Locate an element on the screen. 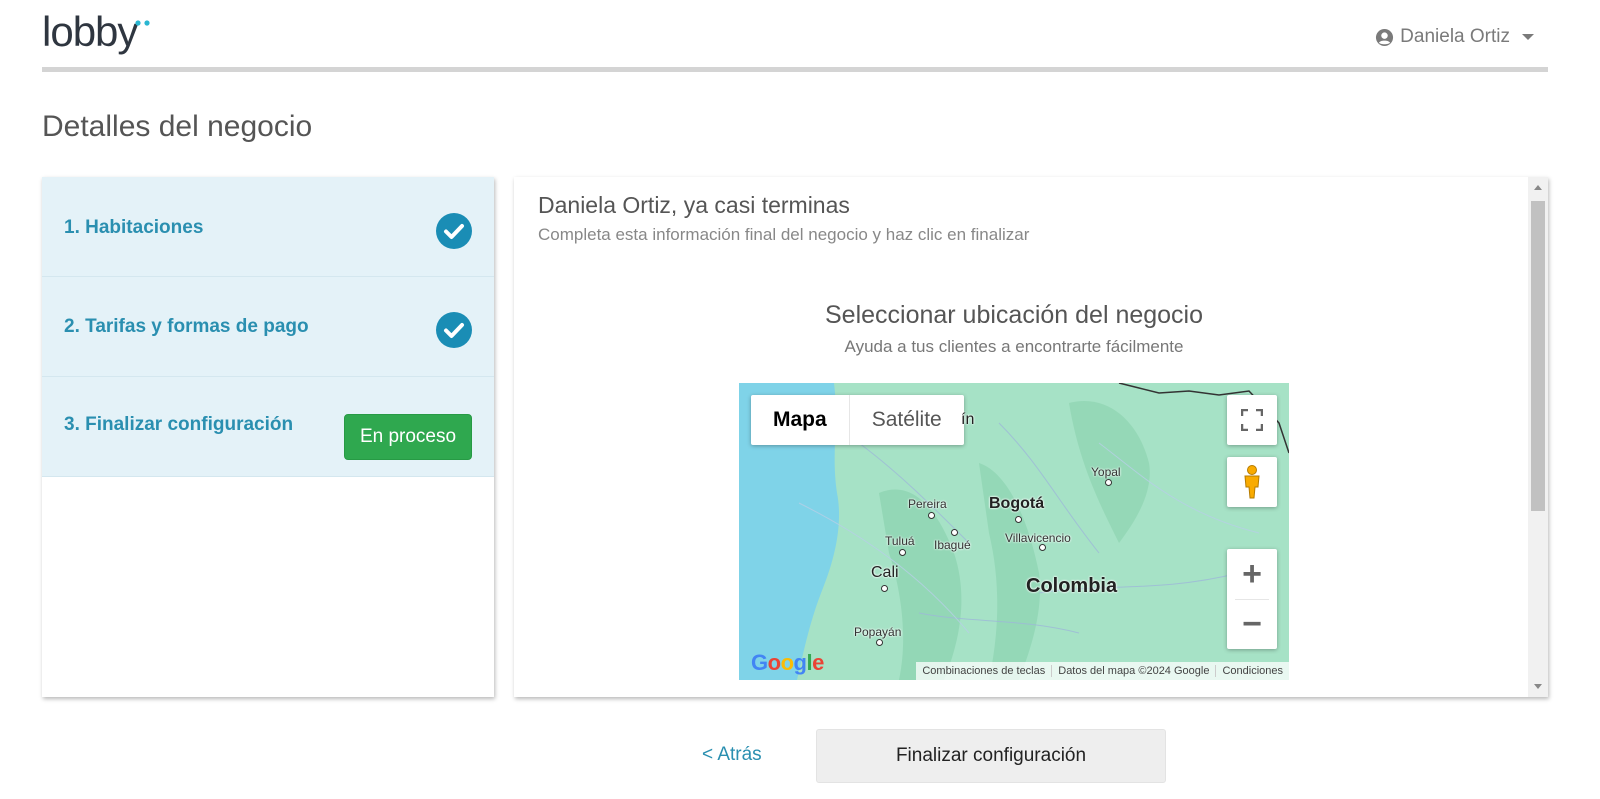  city-label: Yopal is located at coordinates (1106, 472).